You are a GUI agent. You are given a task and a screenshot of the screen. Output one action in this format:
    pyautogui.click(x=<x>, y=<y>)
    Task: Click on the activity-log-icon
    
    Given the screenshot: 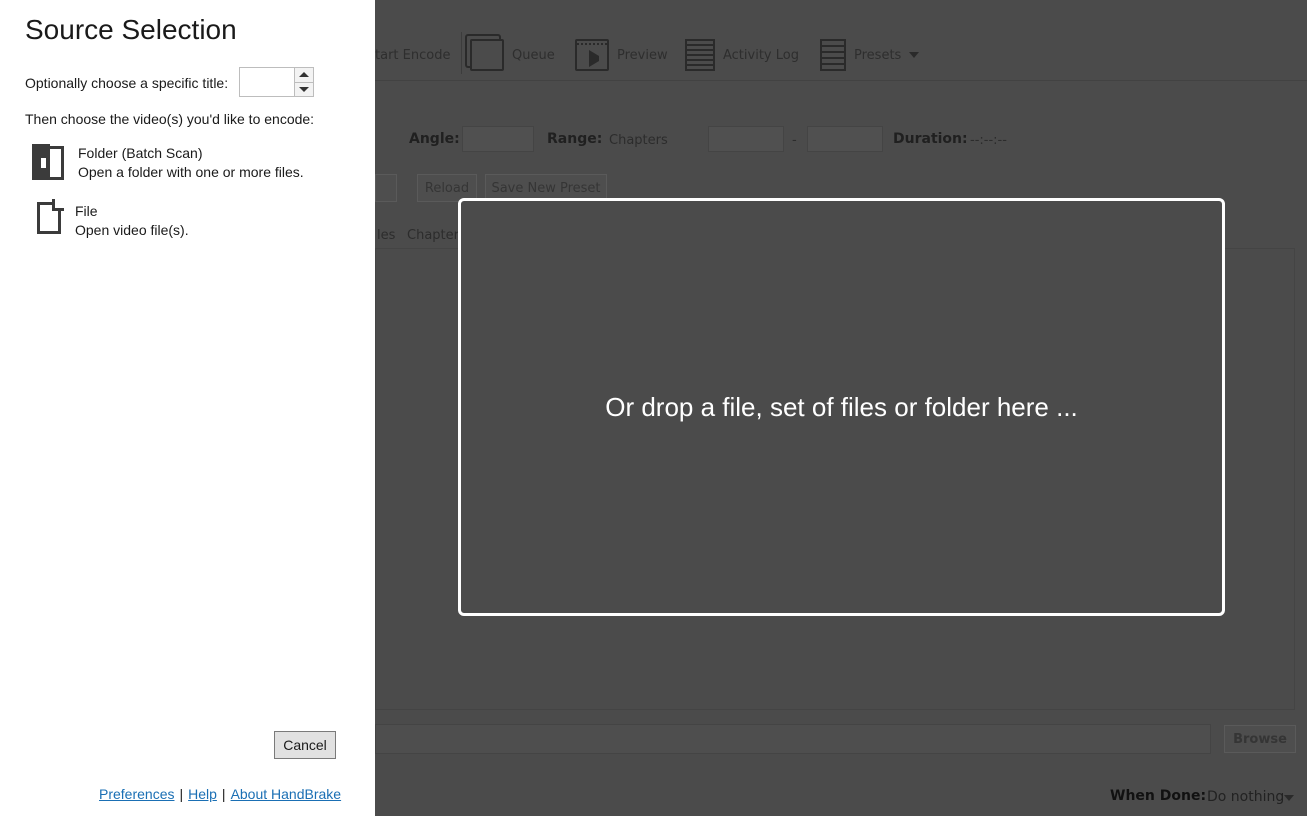 What is the action you would take?
    pyautogui.click(x=700, y=55)
    